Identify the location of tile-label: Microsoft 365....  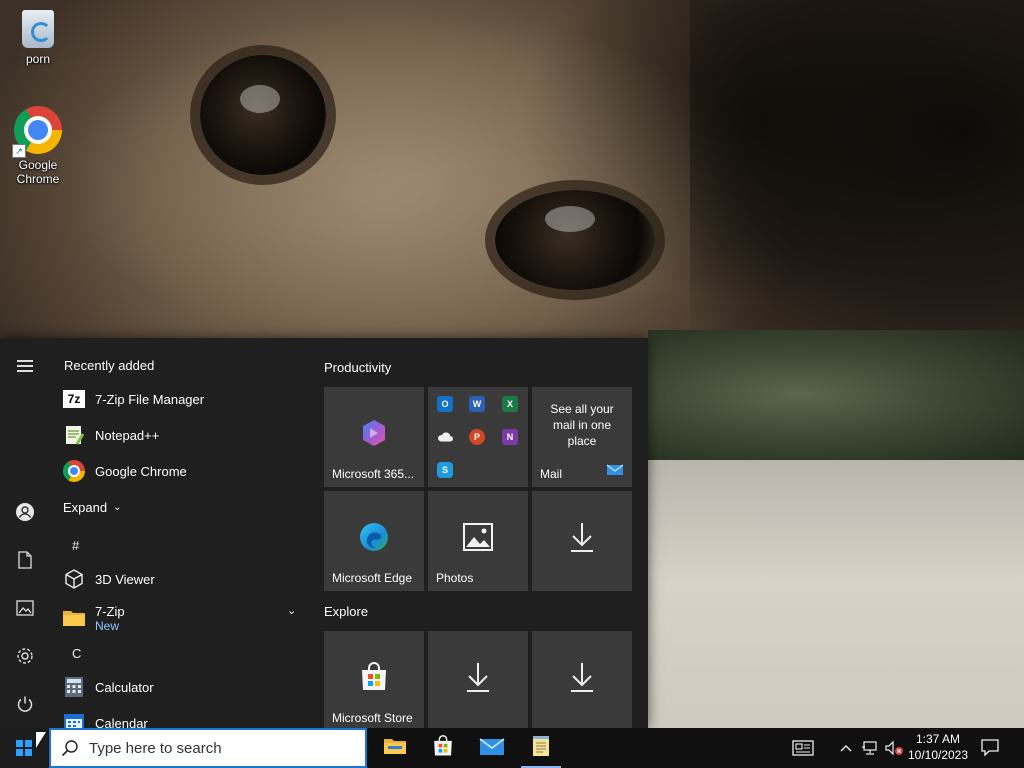
(373, 474).